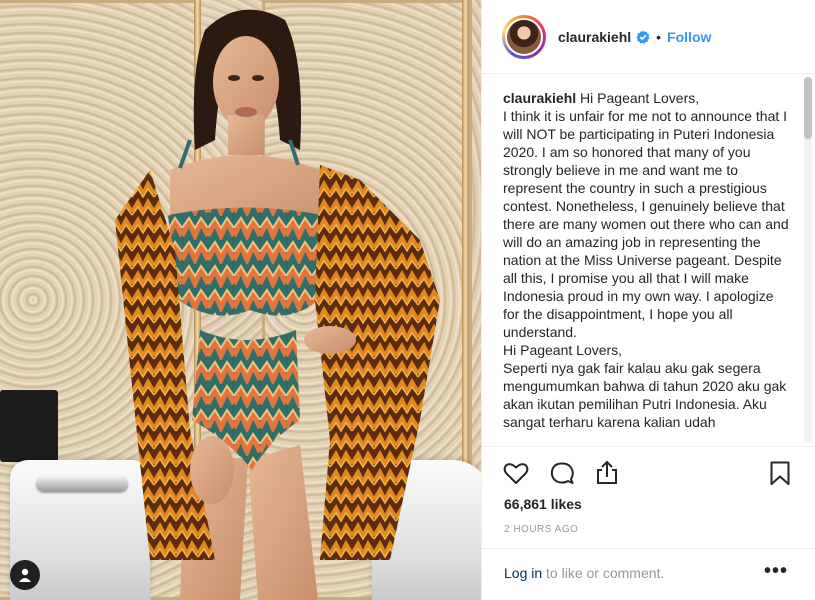 This screenshot has height=600, width=815. I want to click on post-timestamp: 2 HOURS AGO, so click(541, 529).